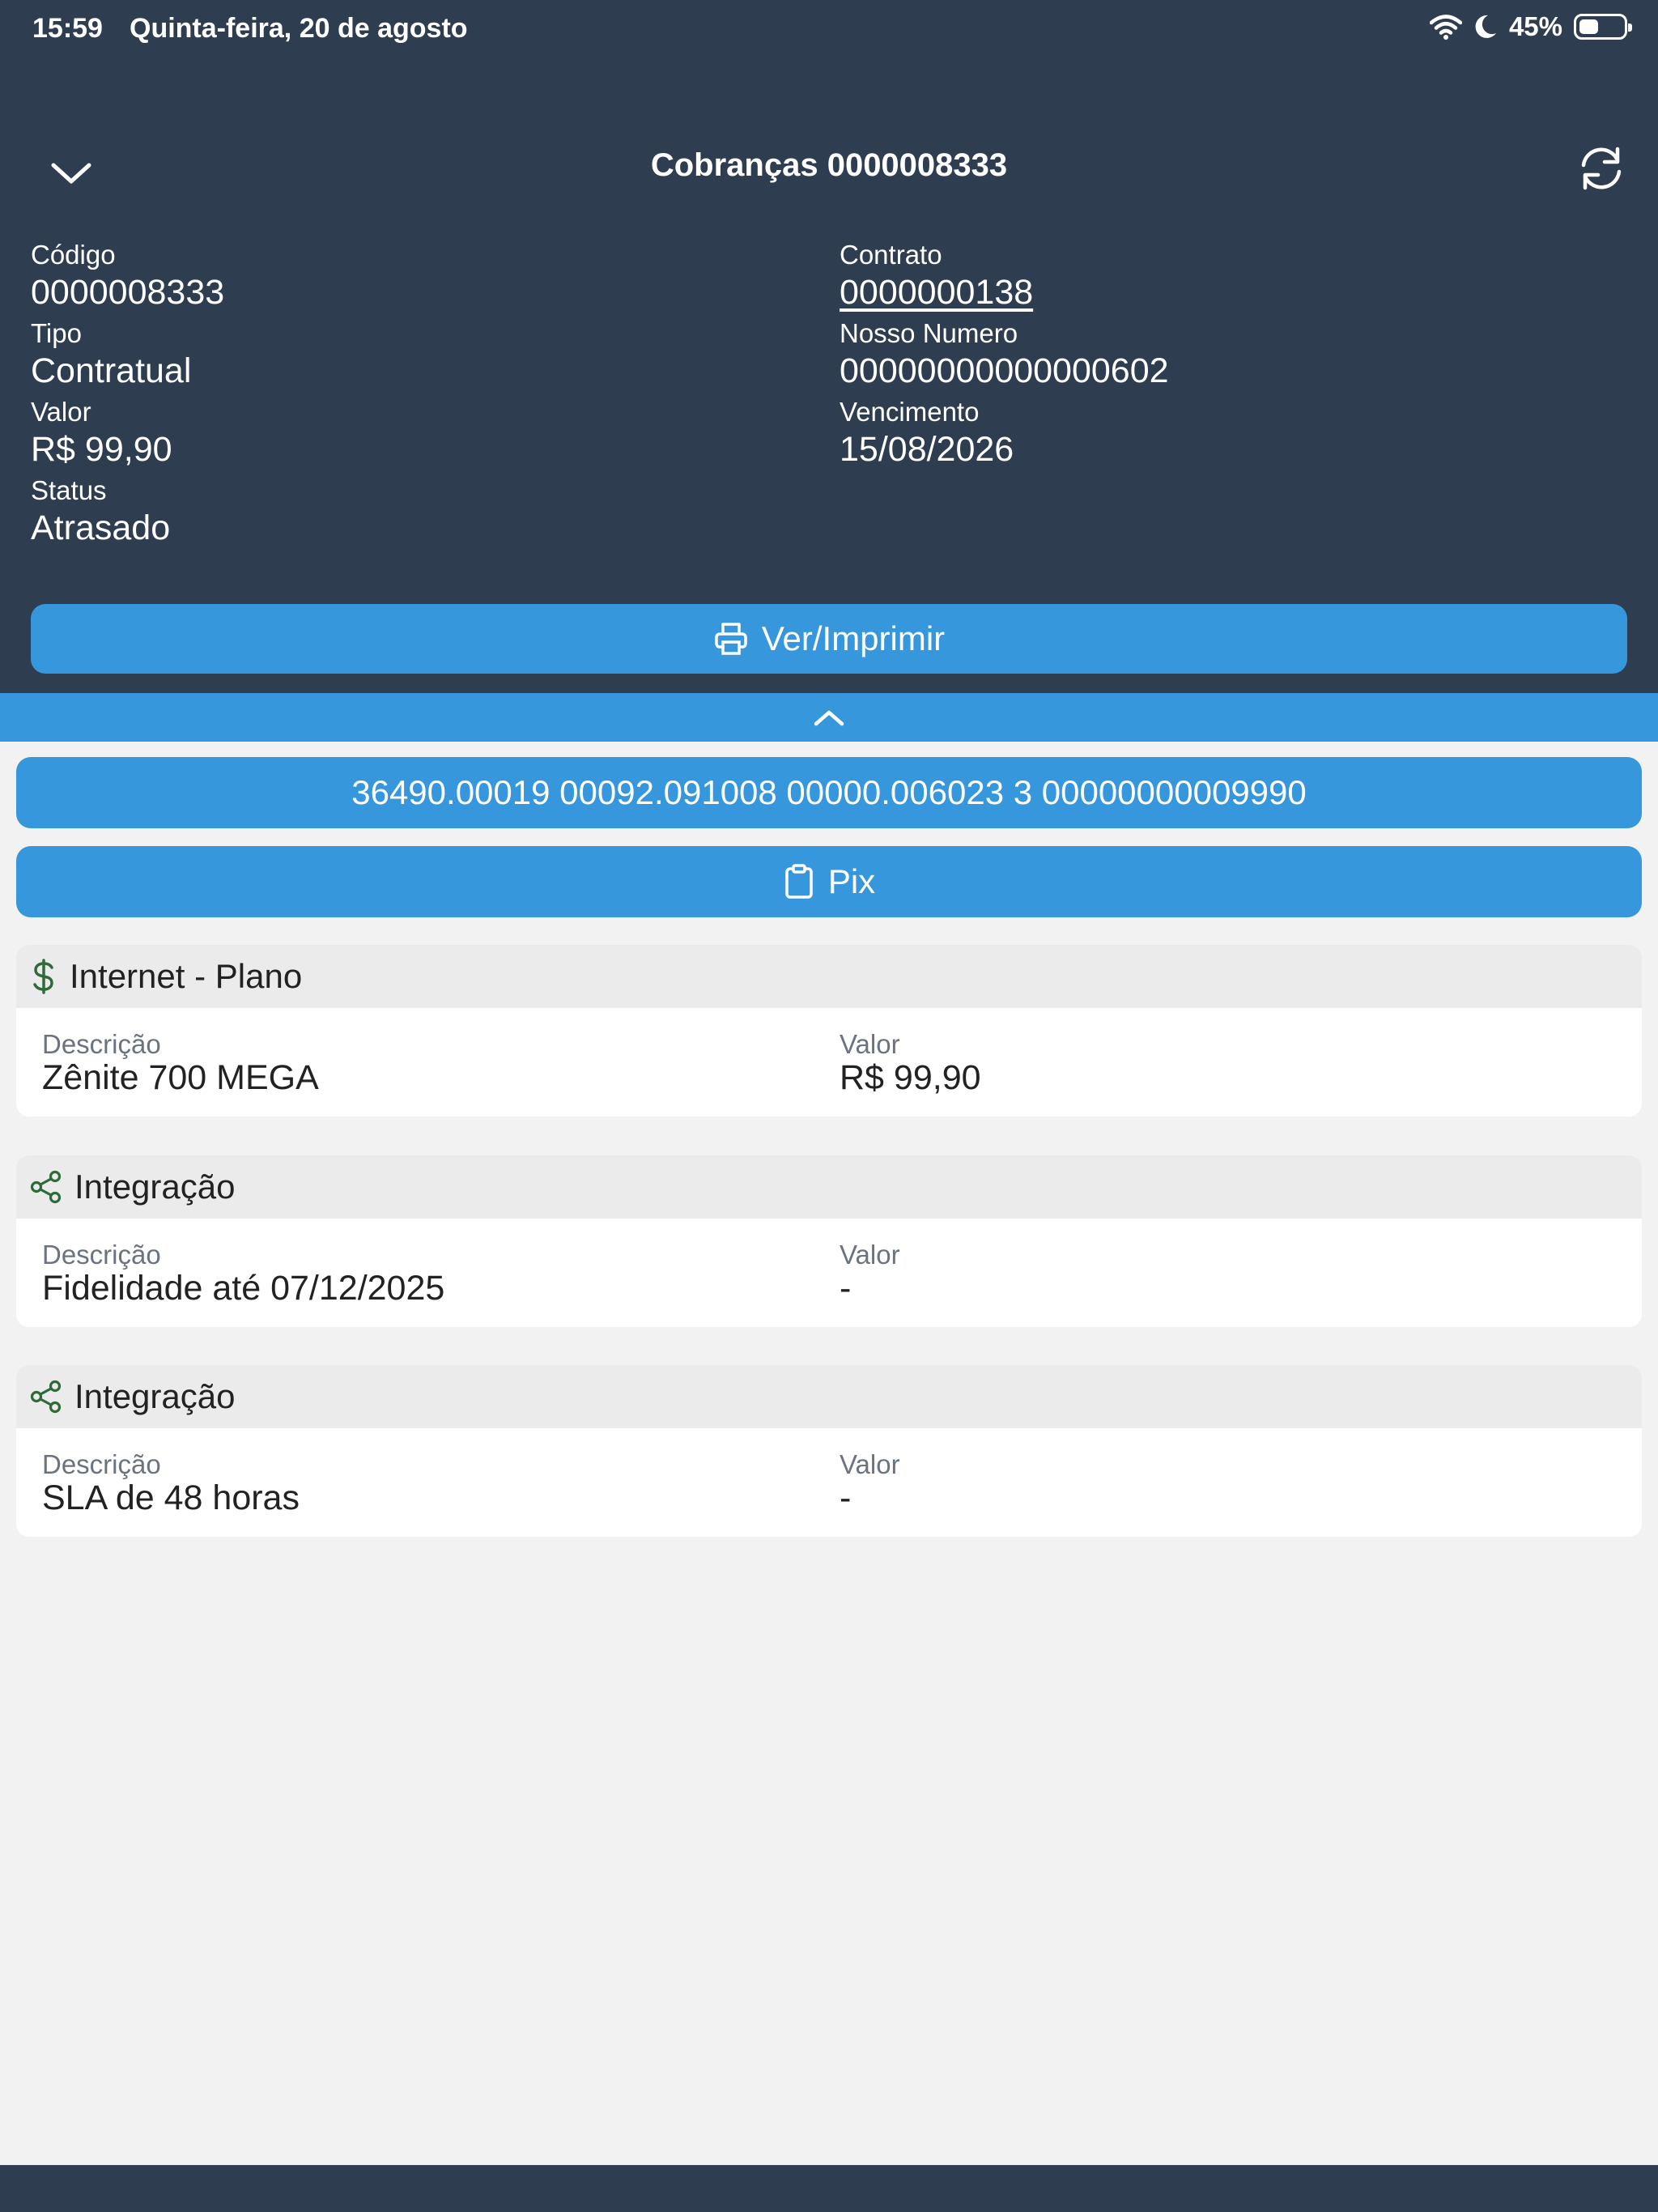 This screenshot has height=2212, width=1658. Describe the element at coordinates (1588, 27) in the screenshot. I see `battery-level` at that location.